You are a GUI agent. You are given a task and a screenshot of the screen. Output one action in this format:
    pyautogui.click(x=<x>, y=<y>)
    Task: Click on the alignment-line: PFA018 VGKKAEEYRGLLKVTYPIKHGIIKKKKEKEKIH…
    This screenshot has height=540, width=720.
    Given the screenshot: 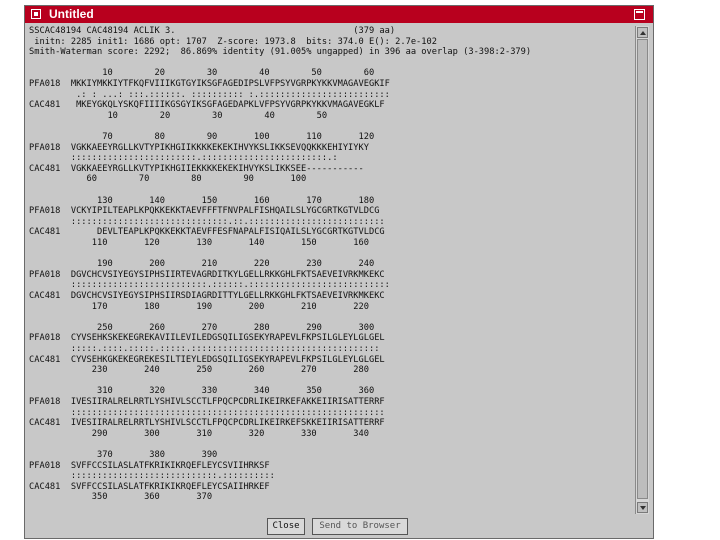 What is the action you would take?
    pyautogui.click(x=199, y=147)
    